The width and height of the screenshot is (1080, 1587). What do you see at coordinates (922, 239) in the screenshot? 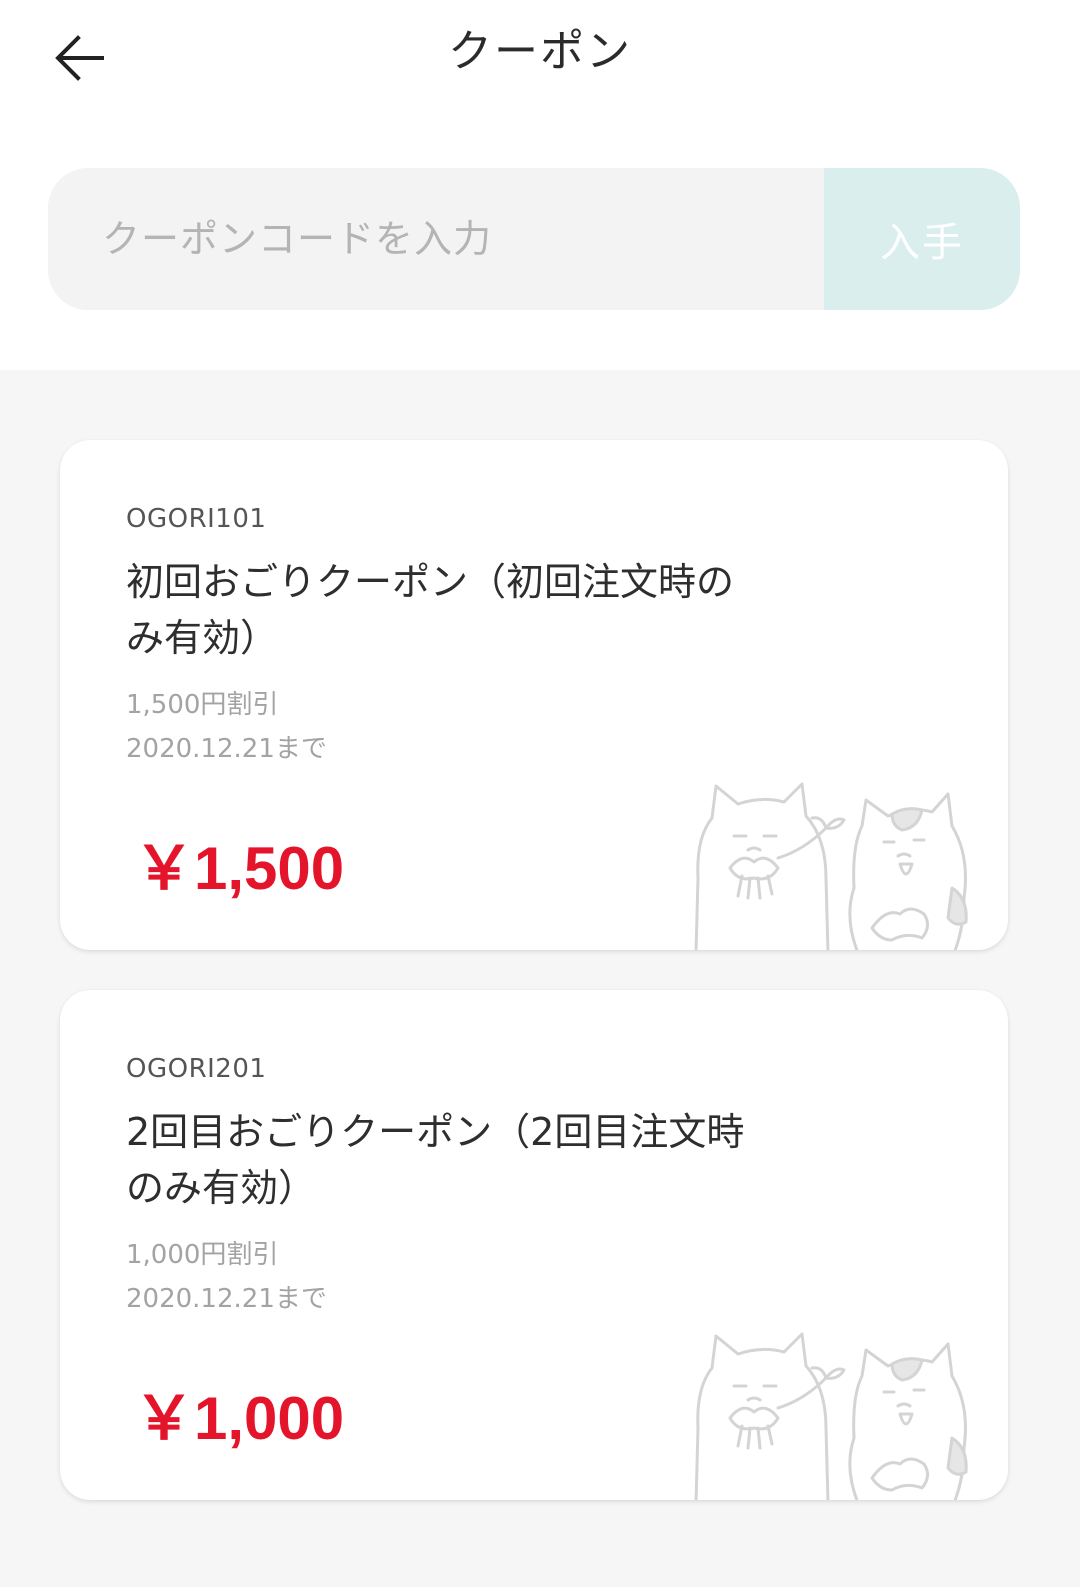
I see `get-coupon-button: 入手` at bounding box center [922, 239].